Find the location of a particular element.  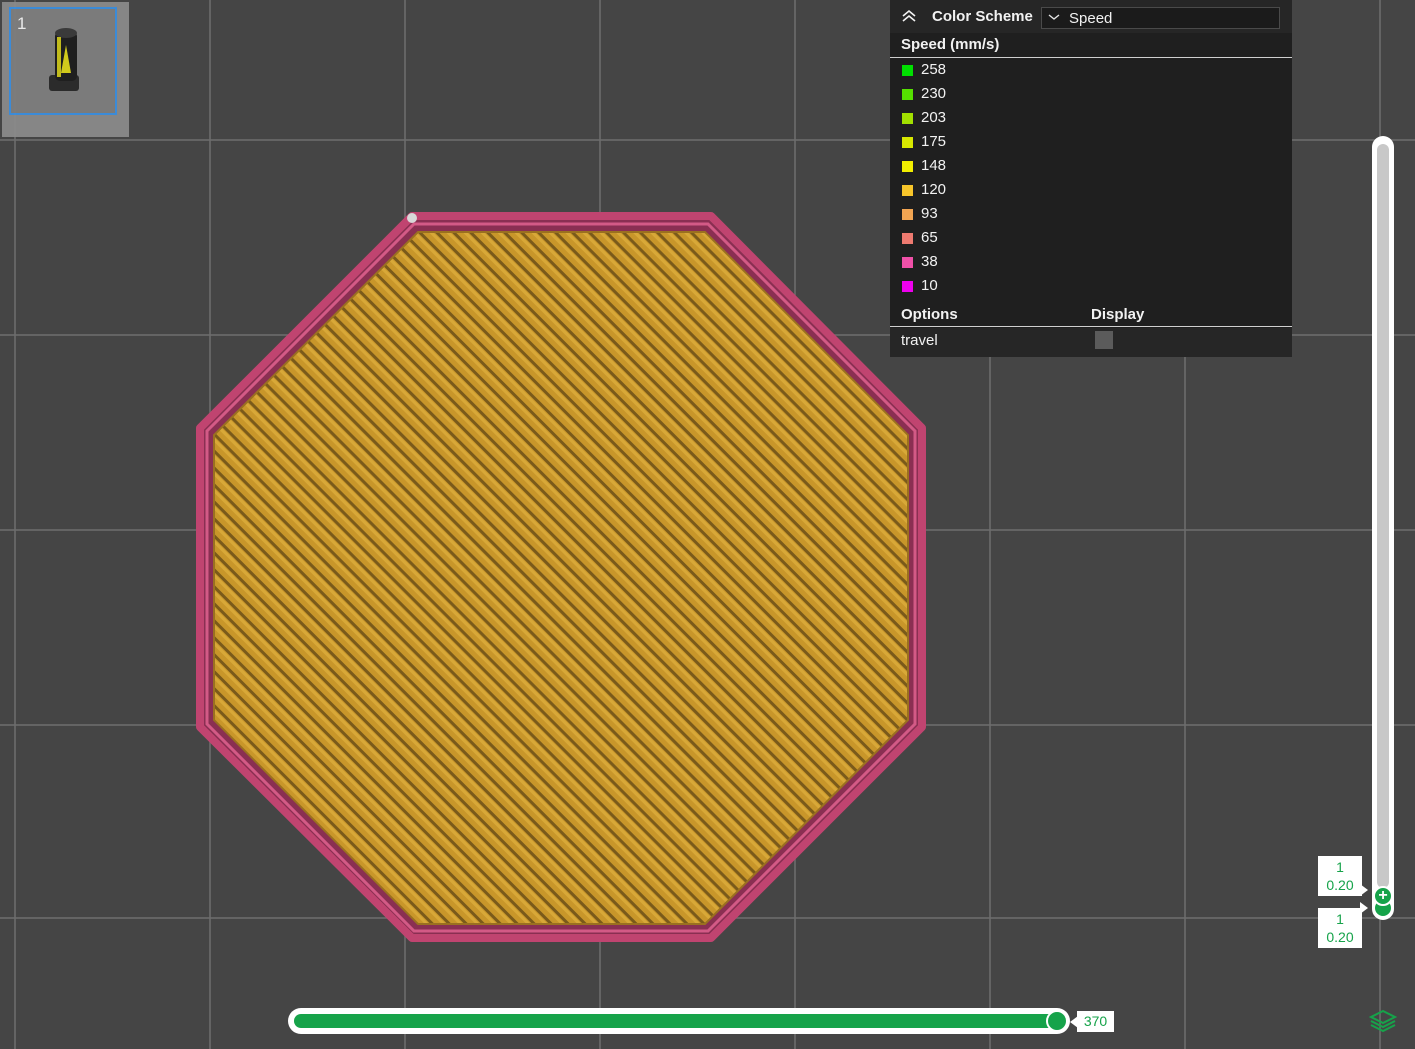

option-label: travel is located at coordinates (919, 340).